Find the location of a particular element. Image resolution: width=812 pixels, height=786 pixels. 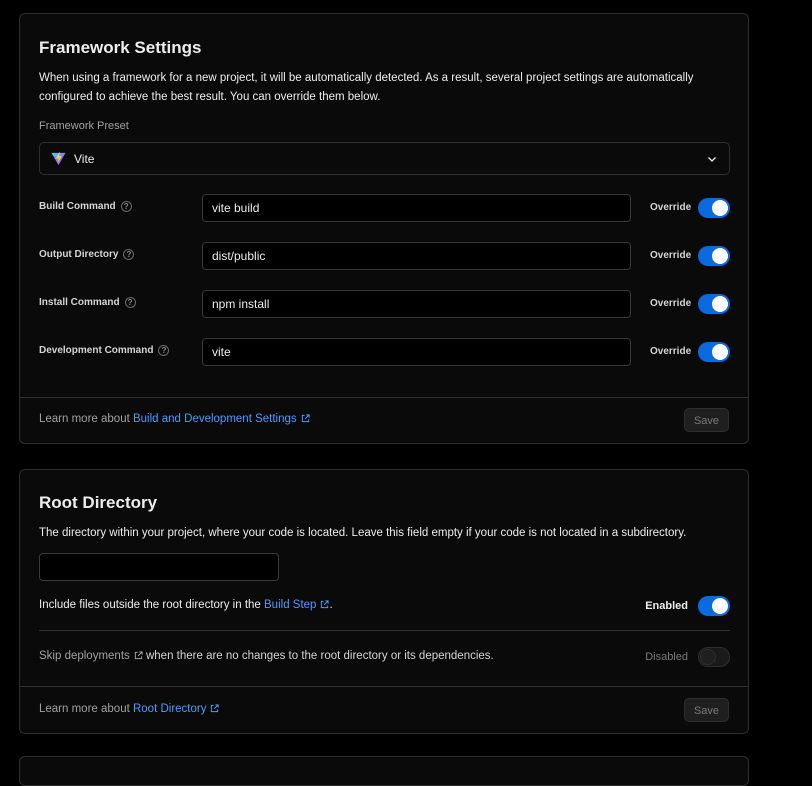

framework-settings-title: Framework Settings is located at coordinates (120, 47).